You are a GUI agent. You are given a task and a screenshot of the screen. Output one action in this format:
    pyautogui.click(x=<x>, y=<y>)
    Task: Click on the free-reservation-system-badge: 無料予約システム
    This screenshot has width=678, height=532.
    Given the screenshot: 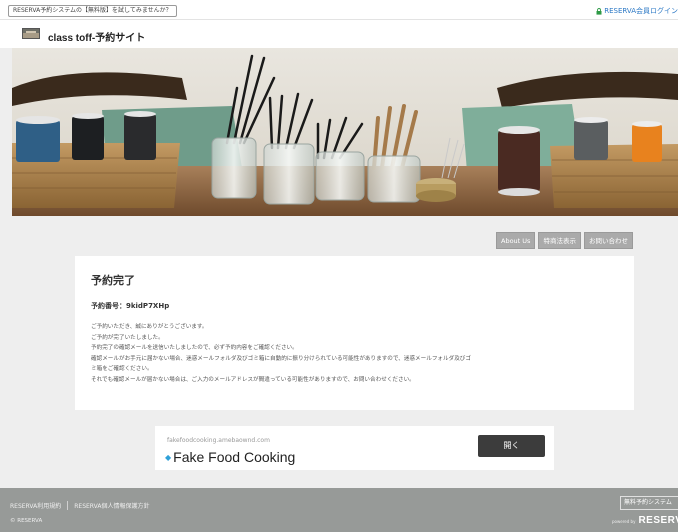 What is the action you would take?
    pyautogui.click(x=649, y=503)
    